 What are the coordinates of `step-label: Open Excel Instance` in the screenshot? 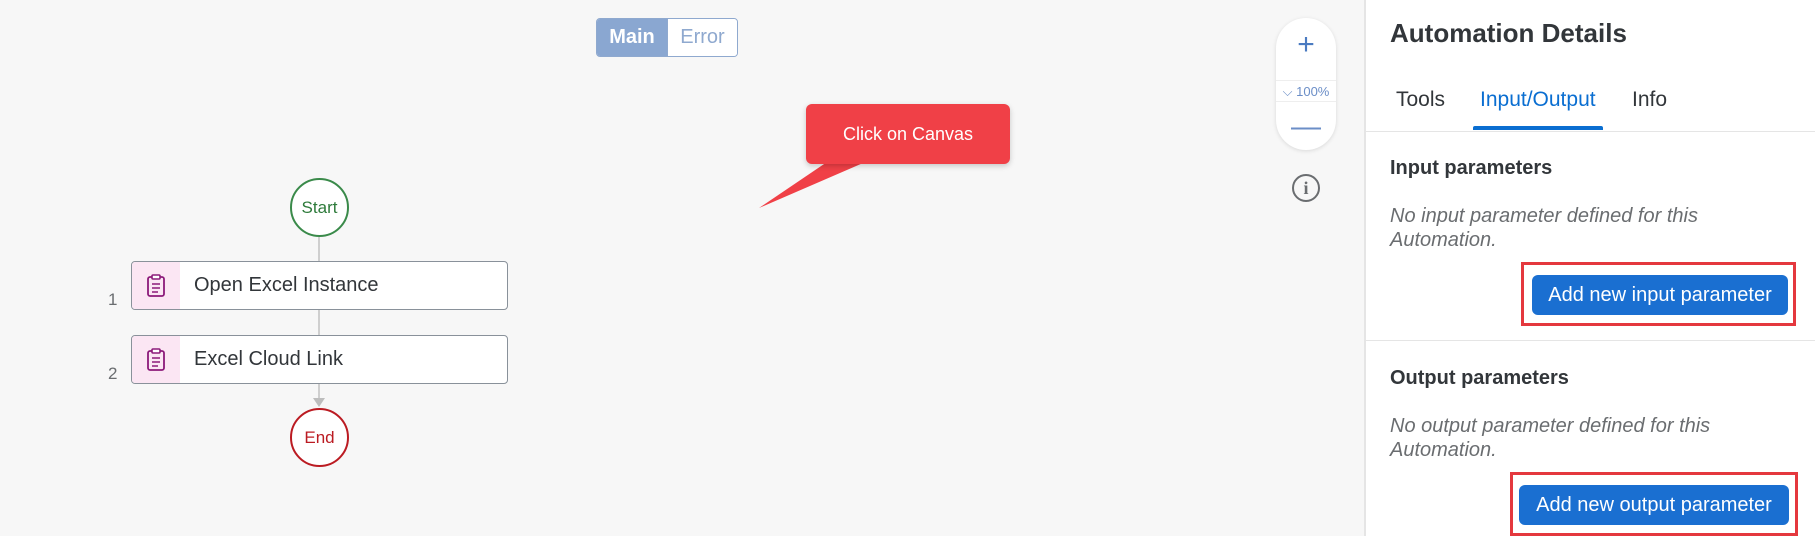 It's located at (286, 285).